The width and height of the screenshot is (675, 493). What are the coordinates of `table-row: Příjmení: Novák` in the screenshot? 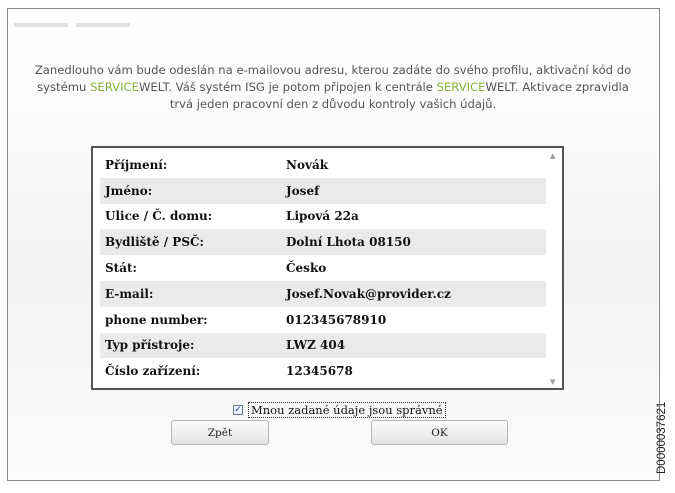 It's located at (323, 165).